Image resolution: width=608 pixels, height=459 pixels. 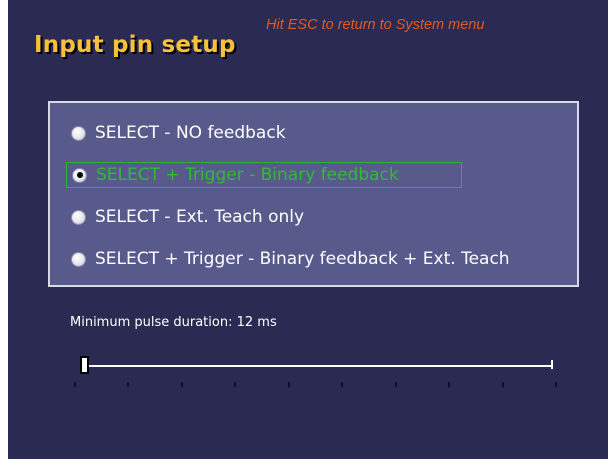 What do you see at coordinates (318, 371) in the screenshot?
I see `pulse-duration-slider` at bounding box center [318, 371].